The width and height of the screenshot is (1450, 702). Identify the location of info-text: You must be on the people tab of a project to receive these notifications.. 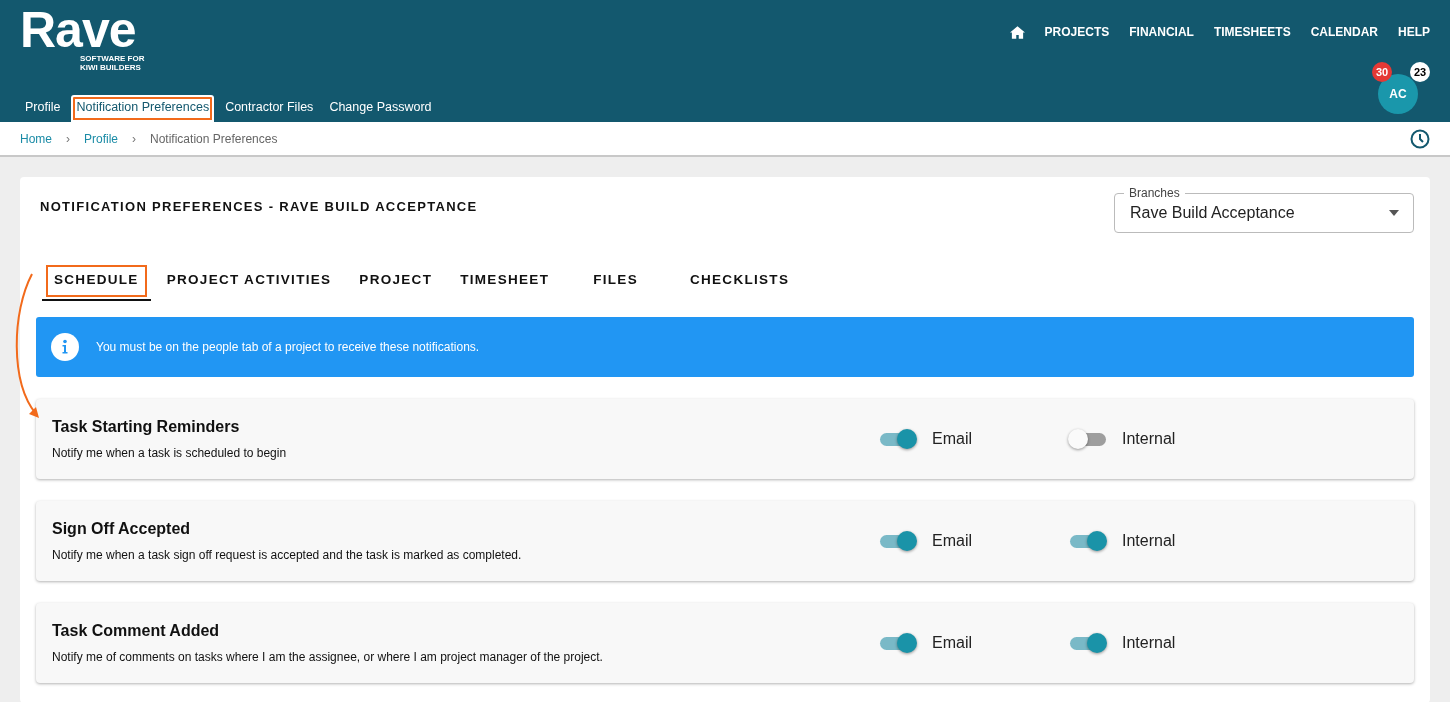
(288, 347).